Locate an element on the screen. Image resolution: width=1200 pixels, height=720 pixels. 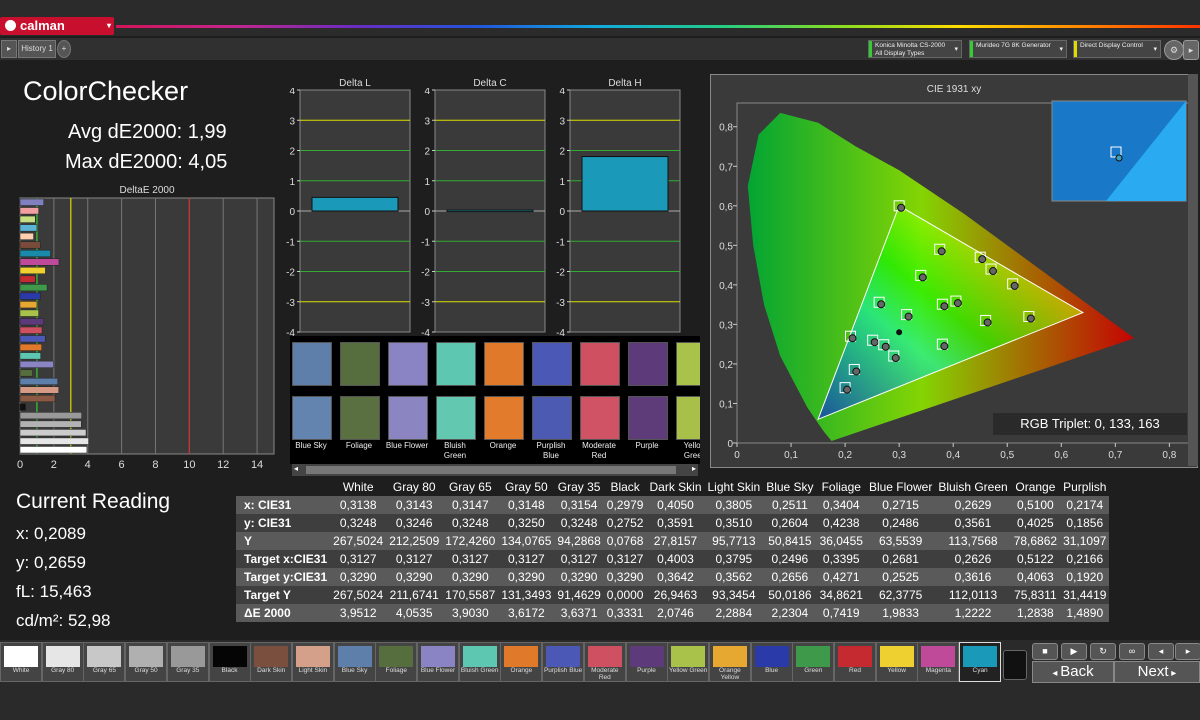
back-label: Back is located at coordinates (1077, 671).